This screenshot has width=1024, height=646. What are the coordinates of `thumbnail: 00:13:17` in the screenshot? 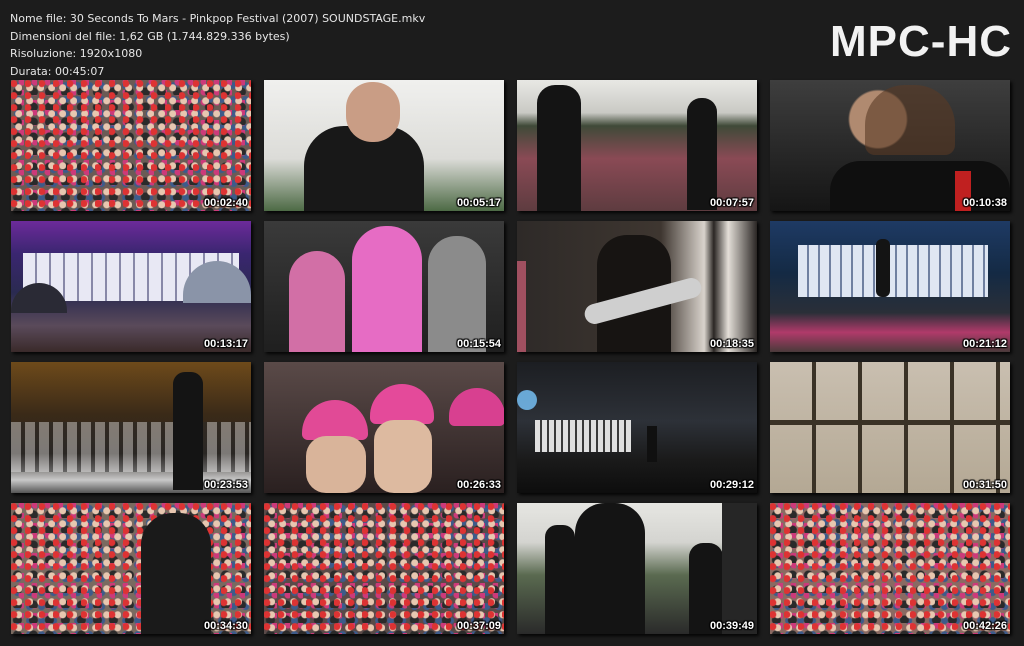 It's located at (131, 286).